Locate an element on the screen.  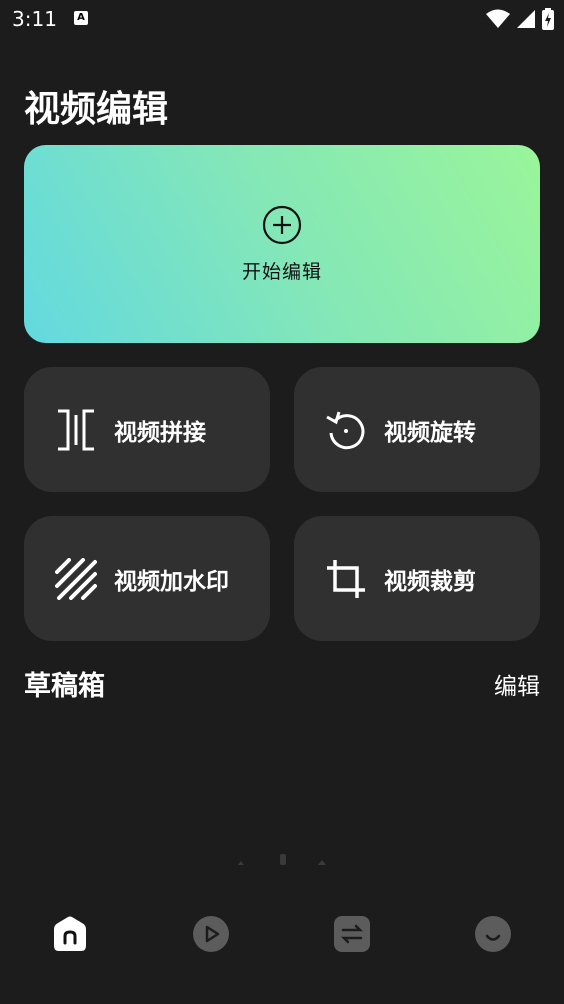
swap-icon is located at coordinates (352, 934).